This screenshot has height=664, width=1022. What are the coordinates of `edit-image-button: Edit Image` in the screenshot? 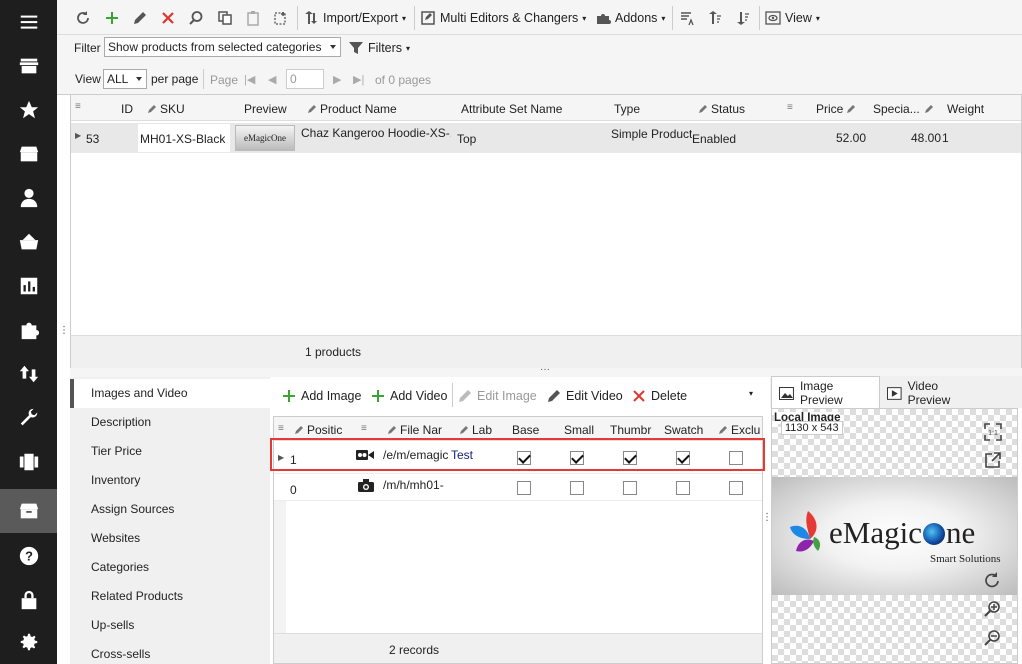 It's located at (497, 396).